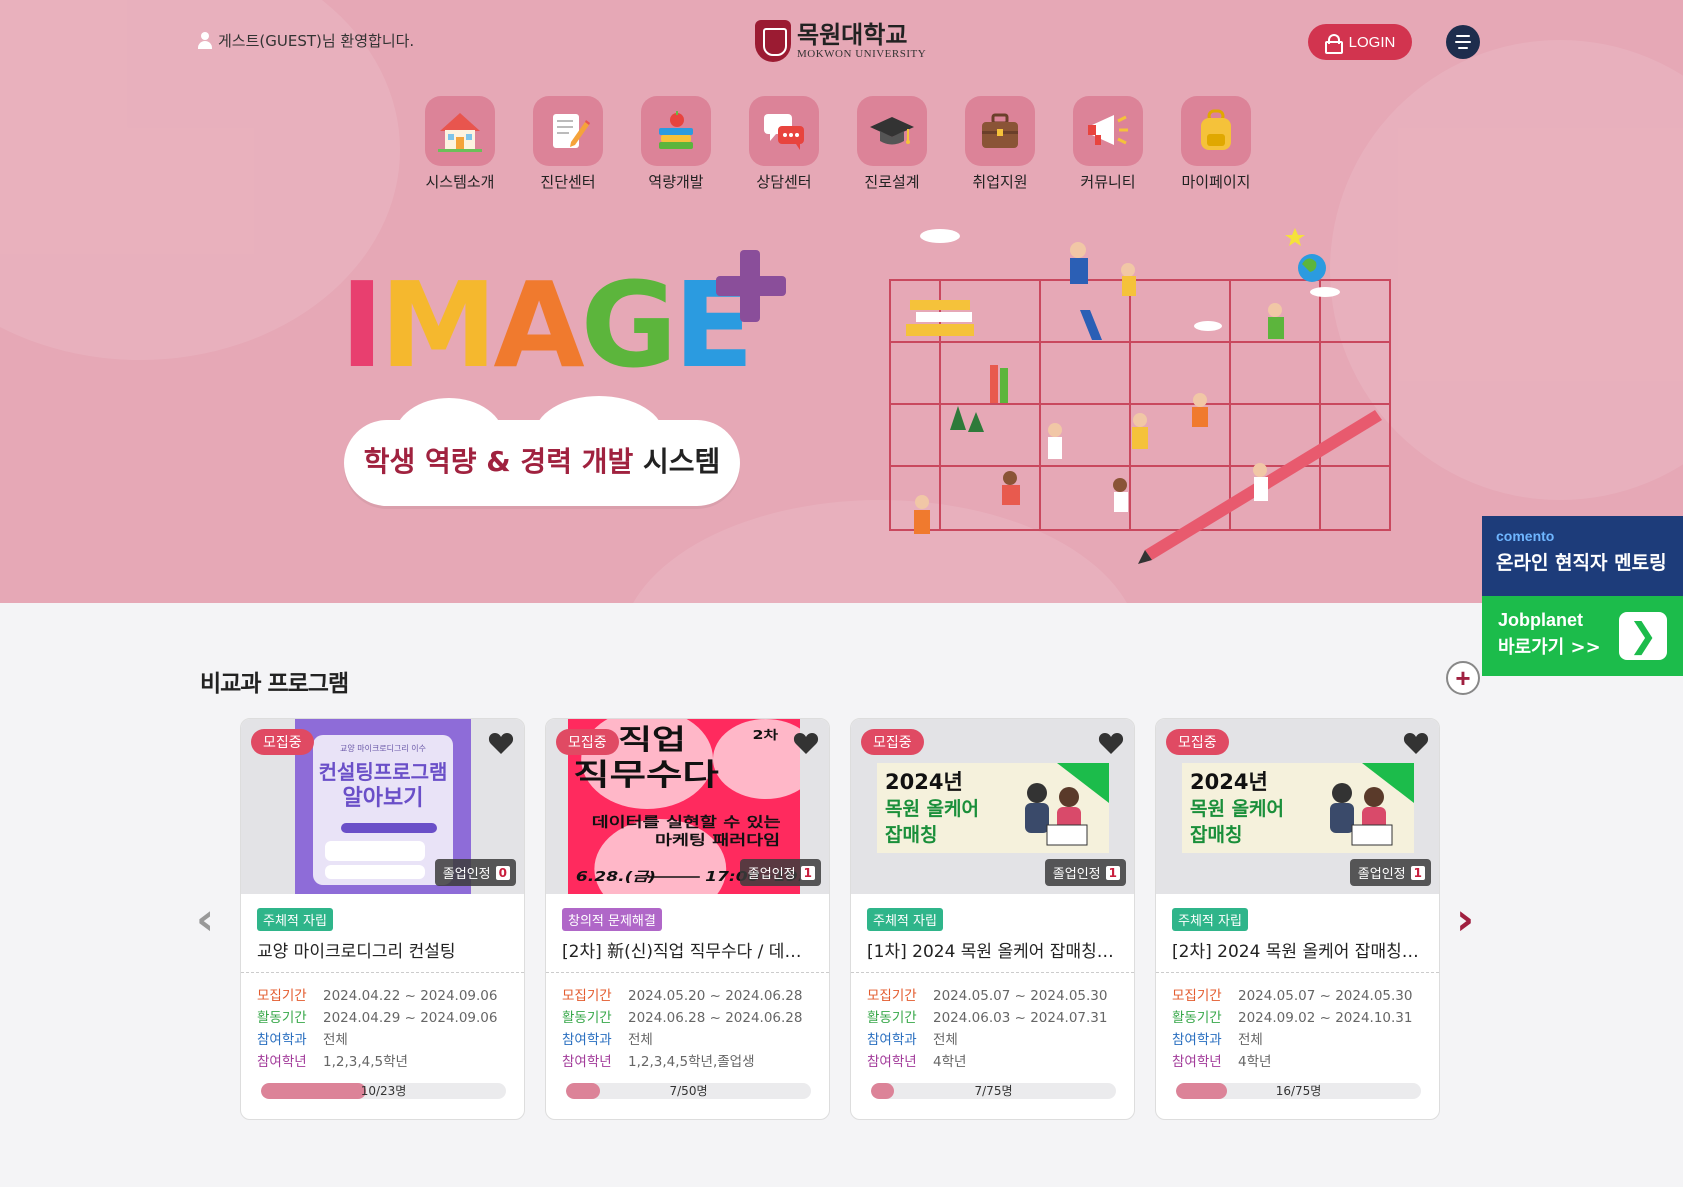  What do you see at coordinates (766, 736) in the screenshot?
I see `poster-round: 2차` at bounding box center [766, 736].